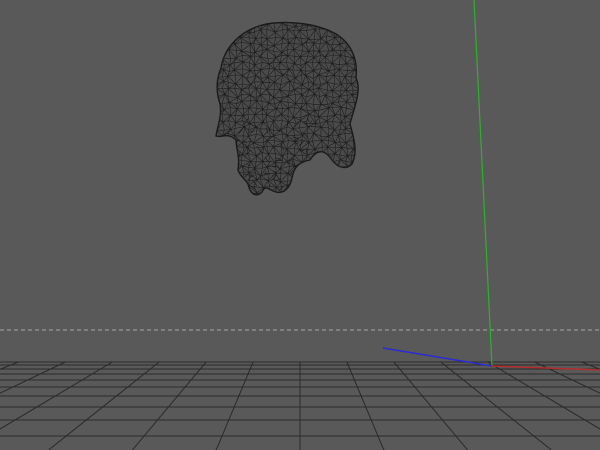 The height and width of the screenshot is (450, 600). What do you see at coordinates (284, 108) in the screenshot?
I see `skull-wireframe-model` at bounding box center [284, 108].